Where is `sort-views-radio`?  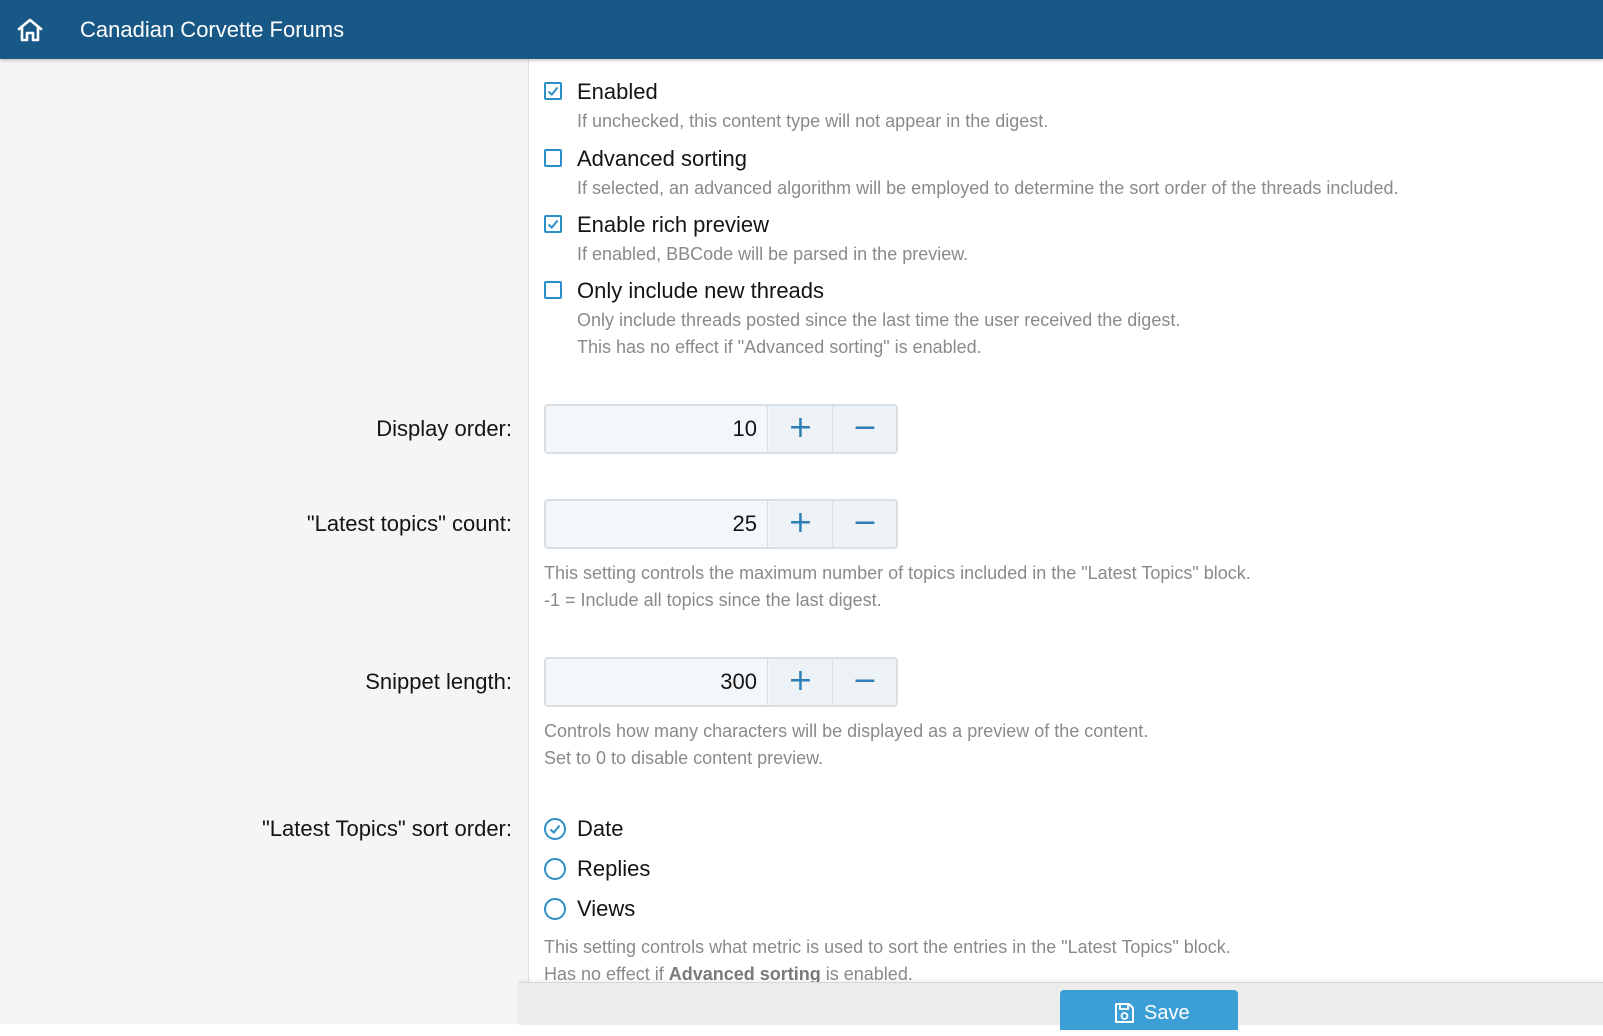 sort-views-radio is located at coordinates (555, 909).